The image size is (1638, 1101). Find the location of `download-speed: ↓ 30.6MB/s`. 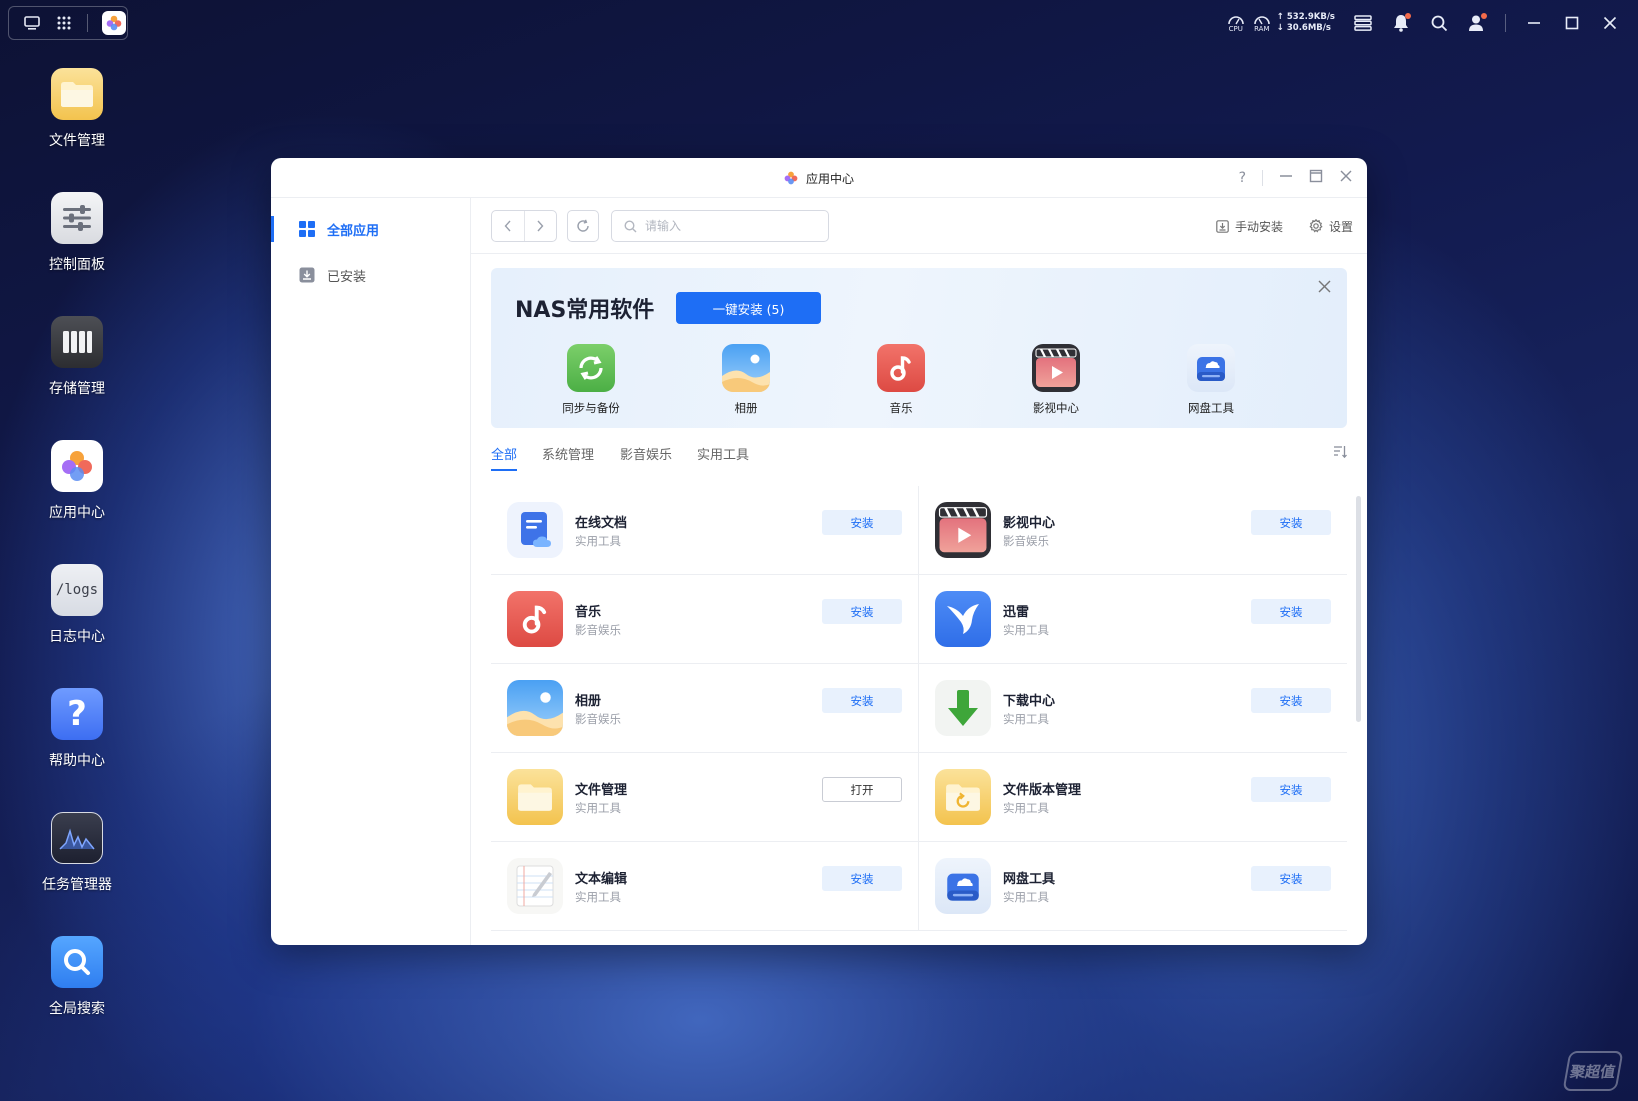

download-speed: ↓ 30.6MB/s is located at coordinates (1303, 28).